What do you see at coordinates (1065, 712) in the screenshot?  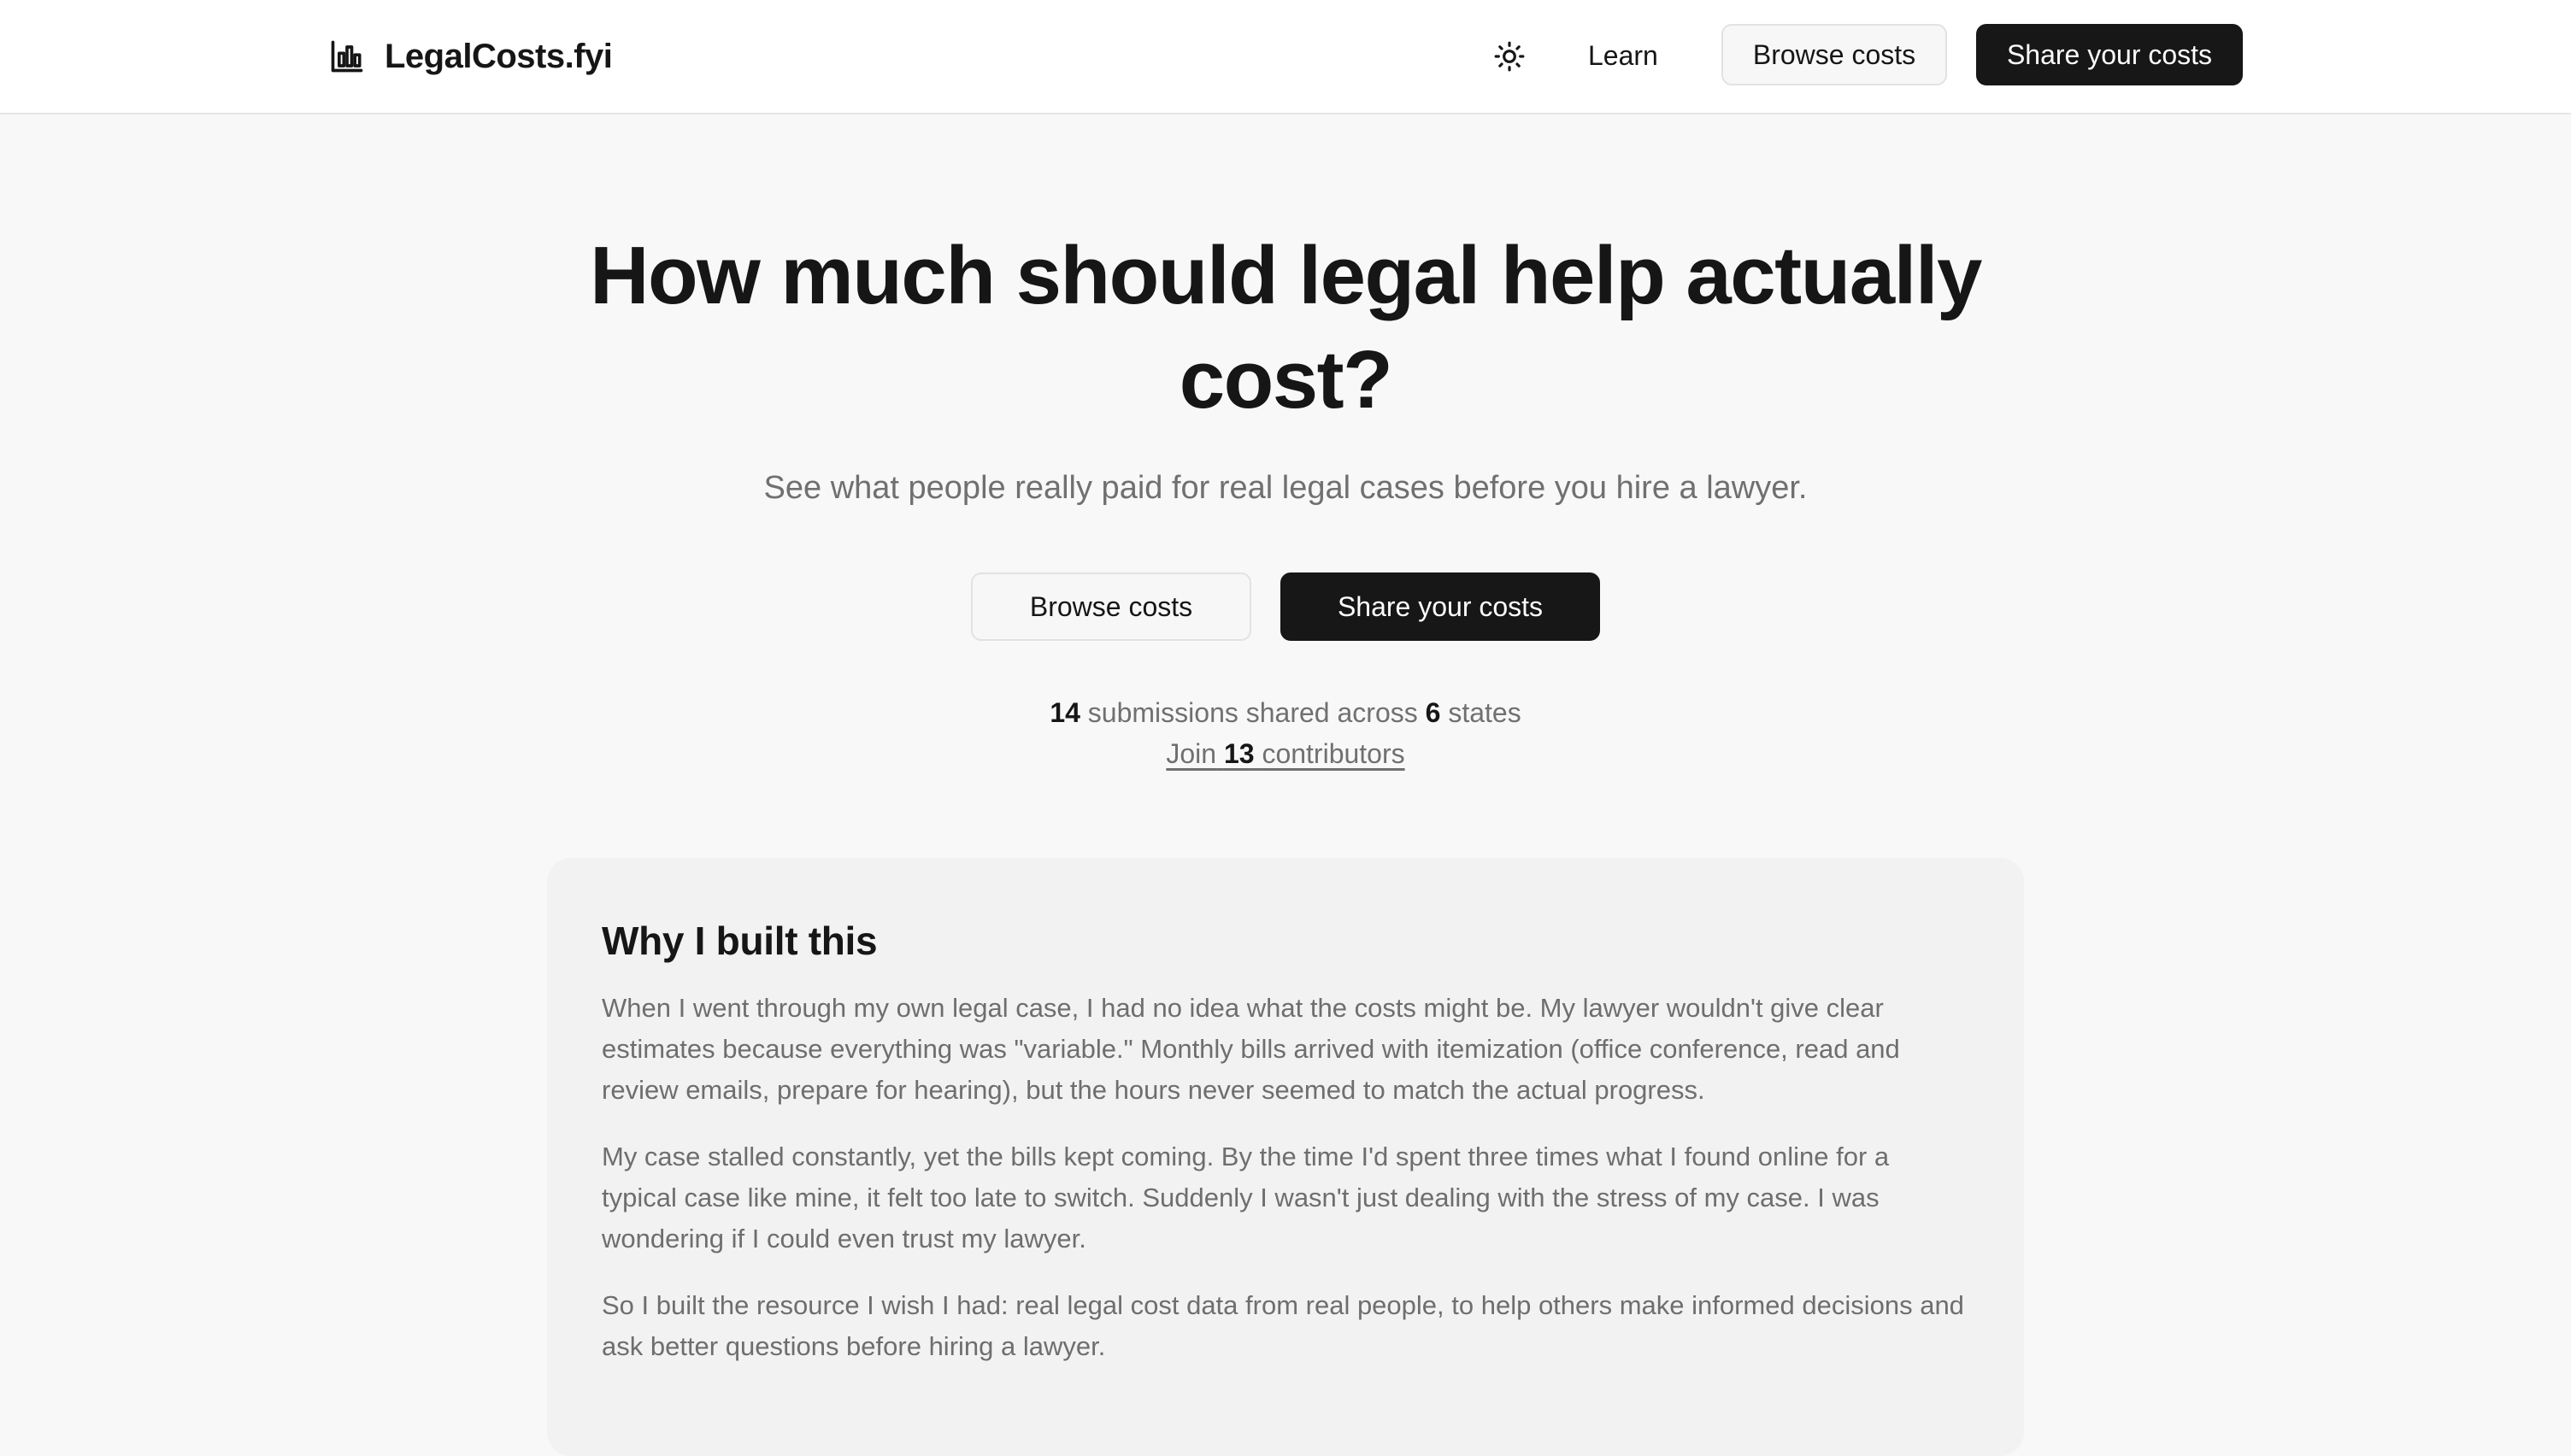 I see `submission-count: 14` at bounding box center [1065, 712].